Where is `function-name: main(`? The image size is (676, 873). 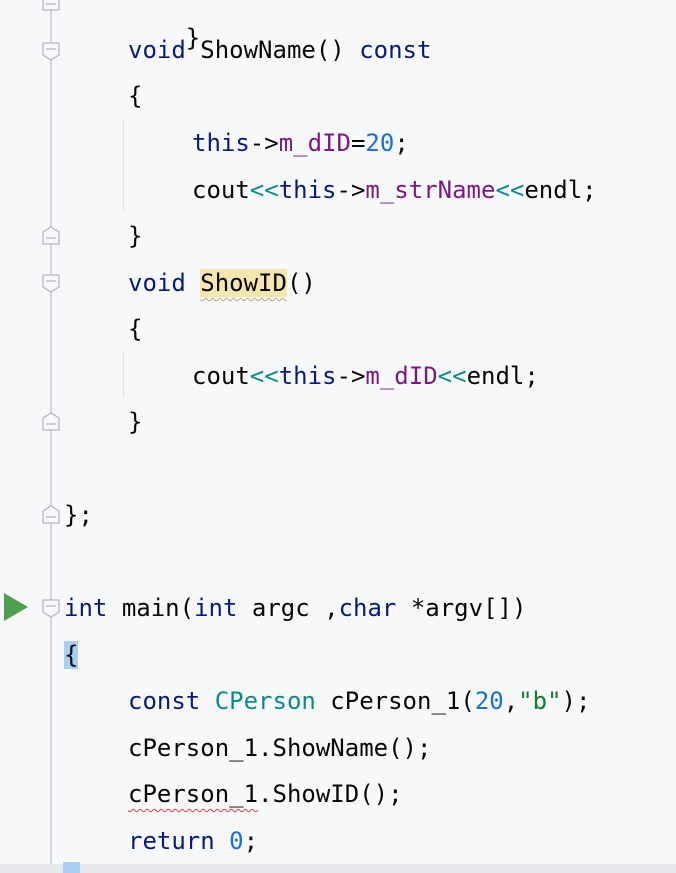
function-name: main( is located at coordinates (158, 608).